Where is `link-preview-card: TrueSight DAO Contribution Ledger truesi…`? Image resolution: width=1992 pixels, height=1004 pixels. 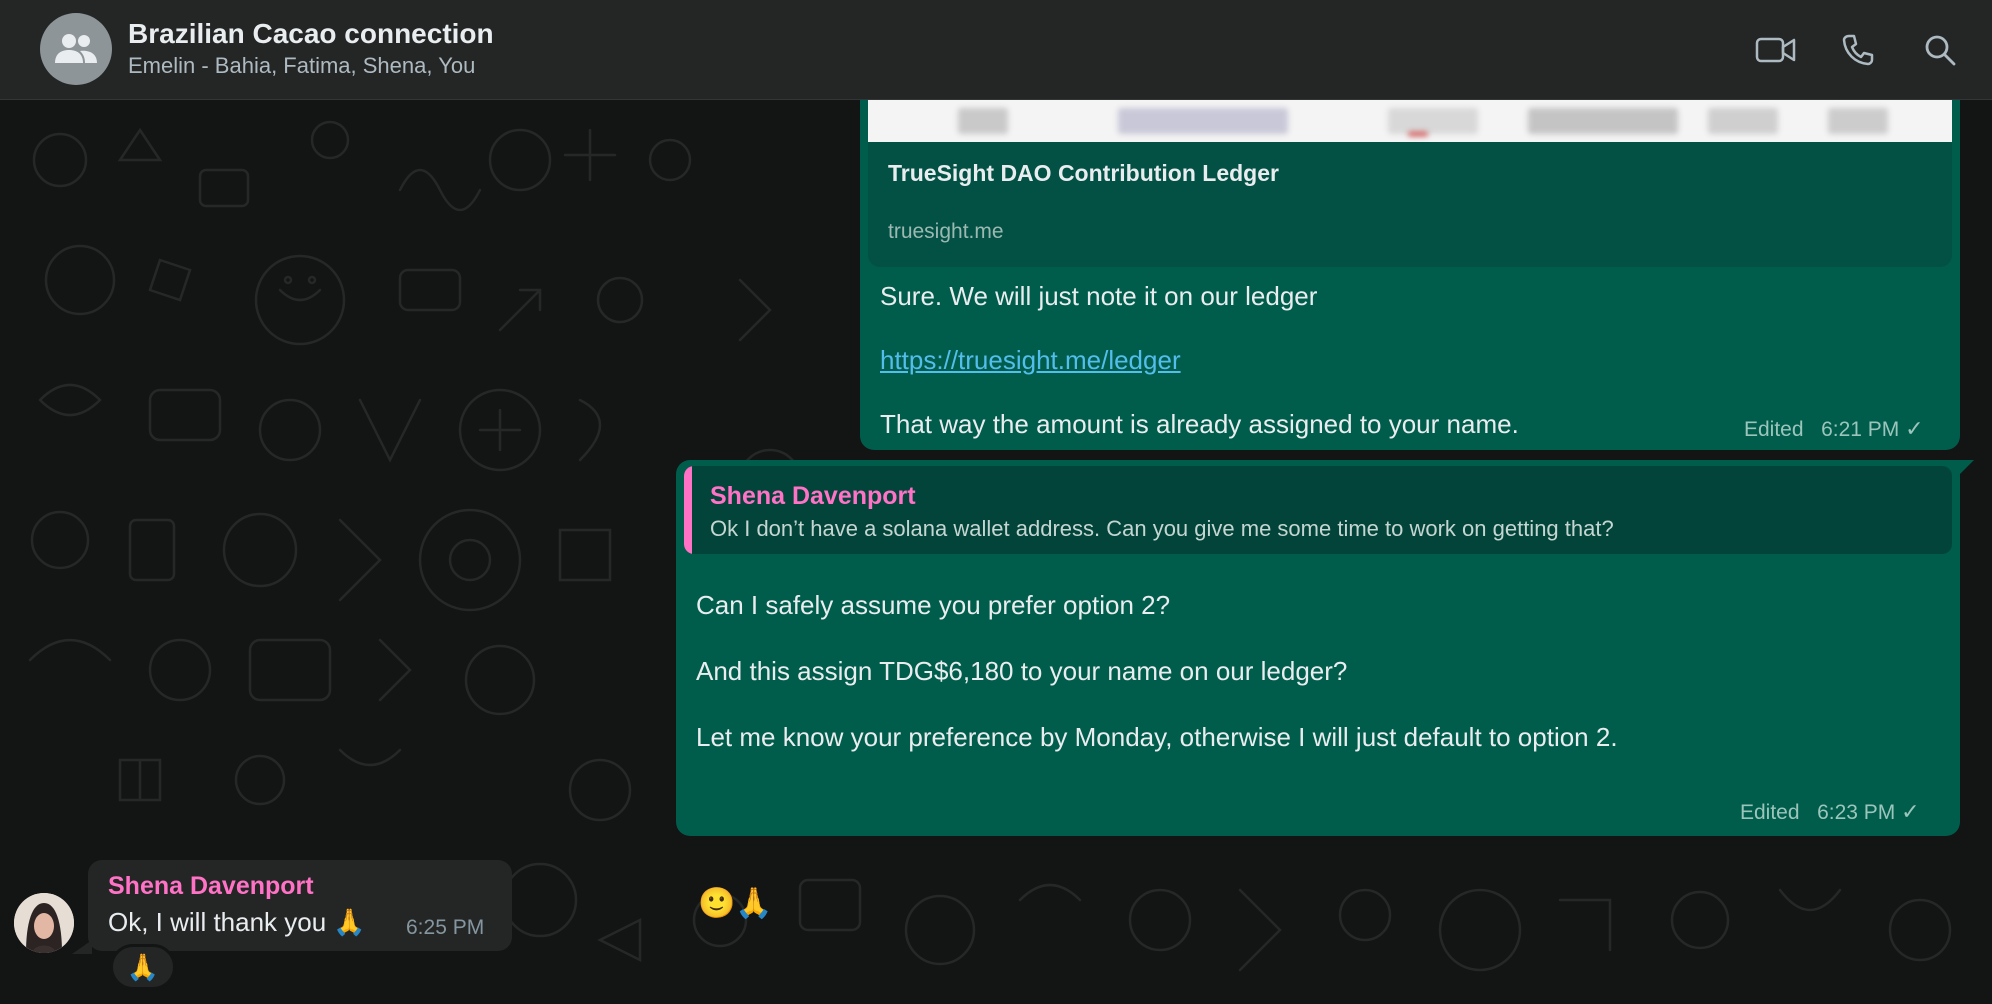
link-preview-card: TrueSight DAO Contribution Ledger truesi… is located at coordinates (1410, 183).